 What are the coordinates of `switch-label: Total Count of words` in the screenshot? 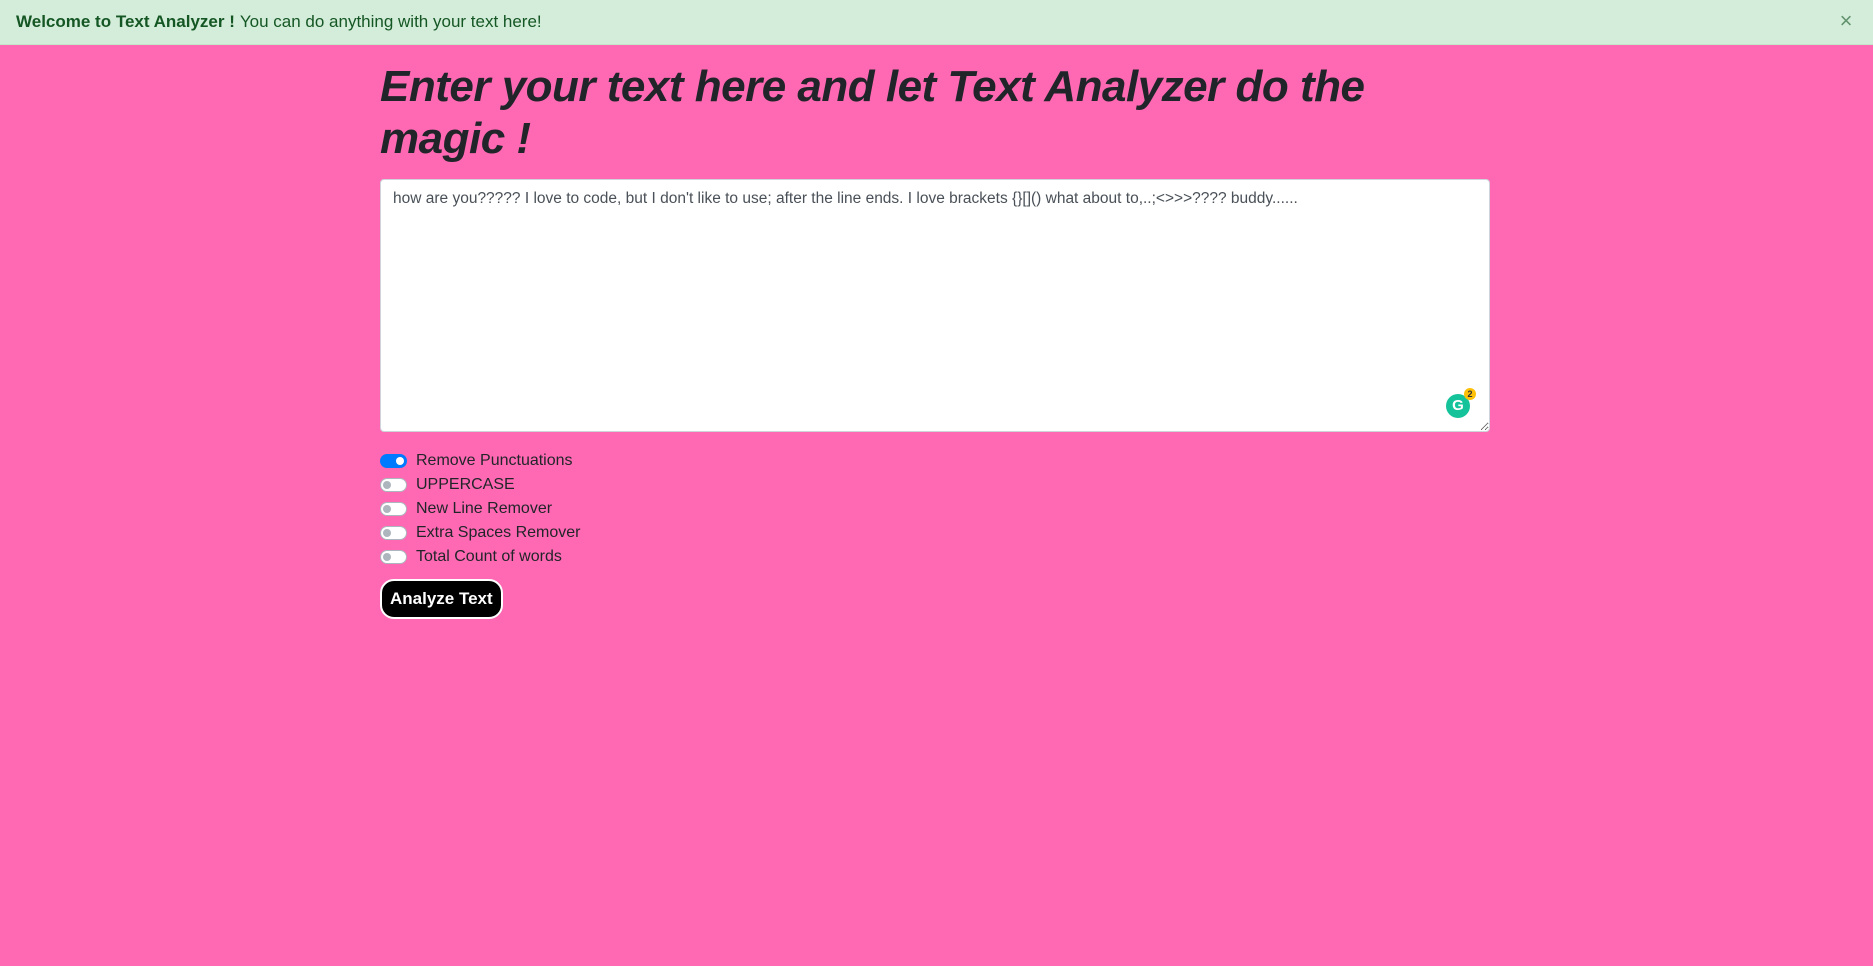 It's located at (489, 556).